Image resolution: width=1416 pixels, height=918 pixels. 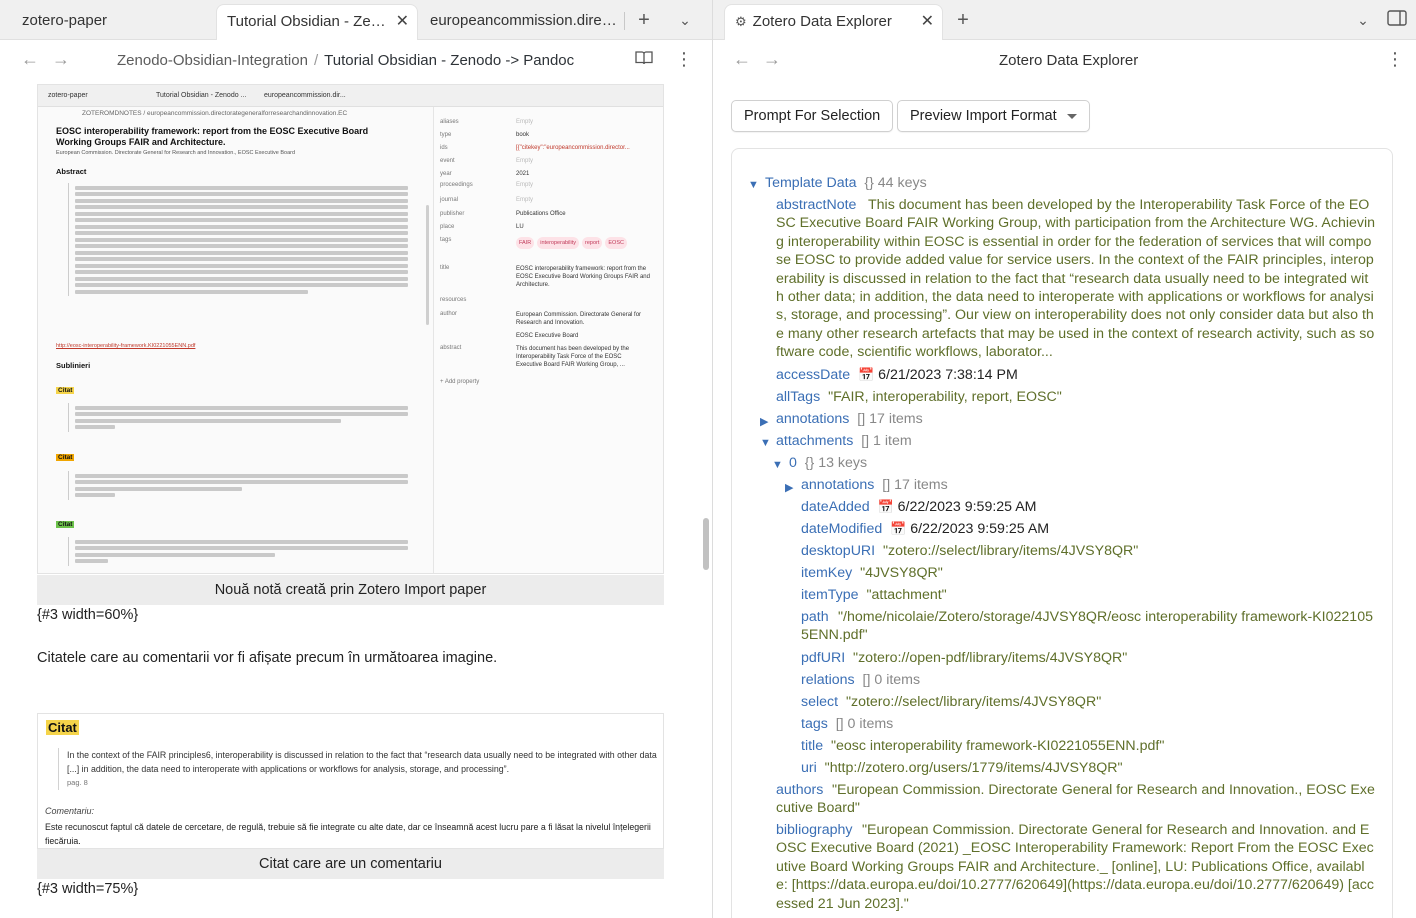 I want to click on tree-value: "FAIR, interoperability, report, EOSC", so click(x=945, y=397).